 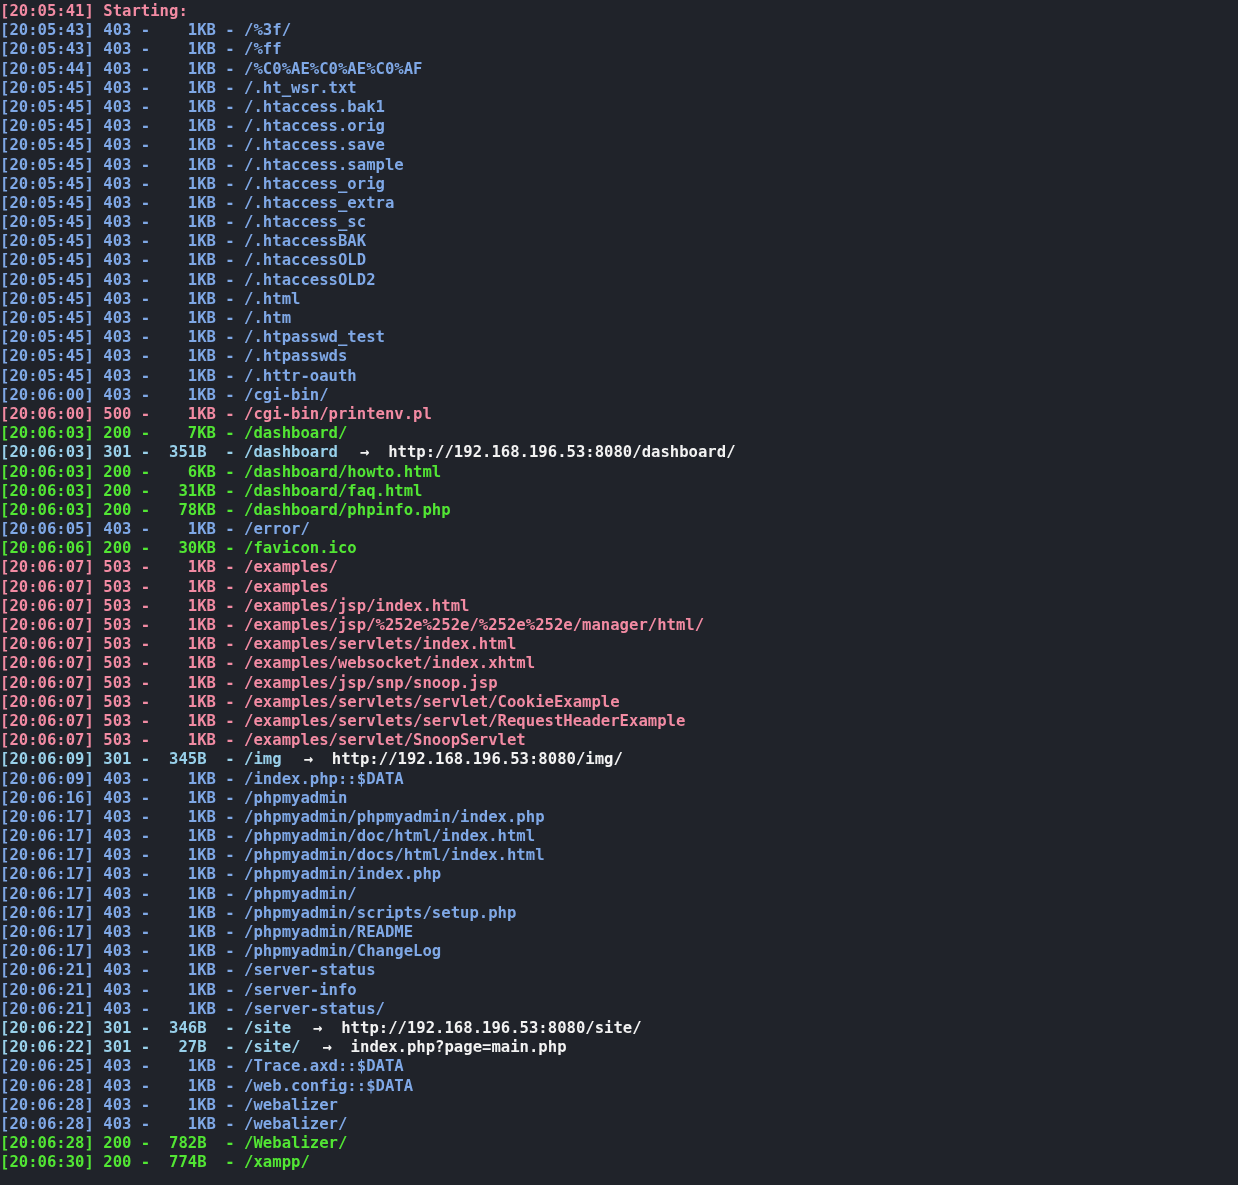 I want to click on log-line: [20:06:07] 503 - 1KB - /examples/servlets/index.html, so click(x=258, y=645).